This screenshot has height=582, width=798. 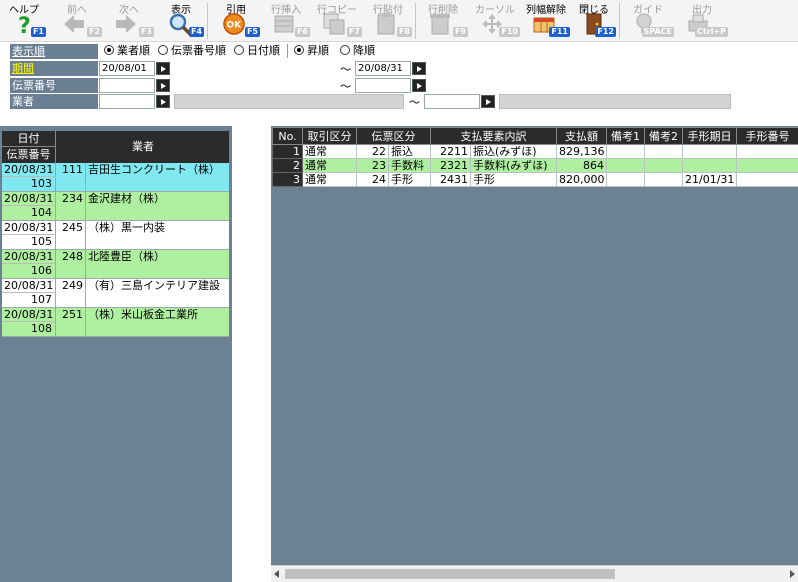 What do you see at coordinates (383, 68) in the screenshot?
I see `period-to-input: 20/08/31` at bounding box center [383, 68].